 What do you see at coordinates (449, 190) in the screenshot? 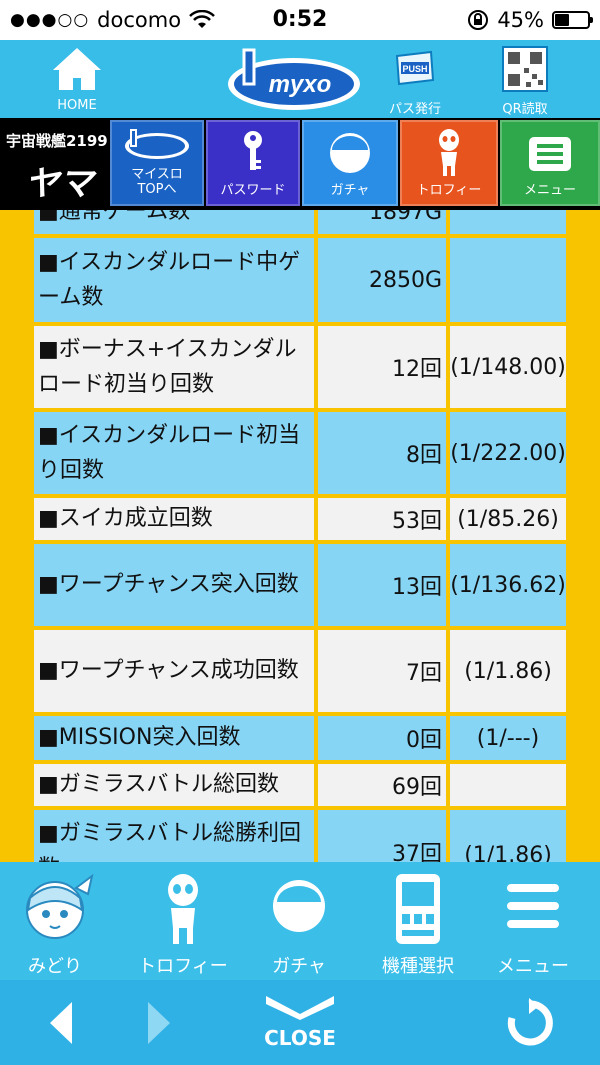
I see `tab-label: トロフィー` at bounding box center [449, 190].